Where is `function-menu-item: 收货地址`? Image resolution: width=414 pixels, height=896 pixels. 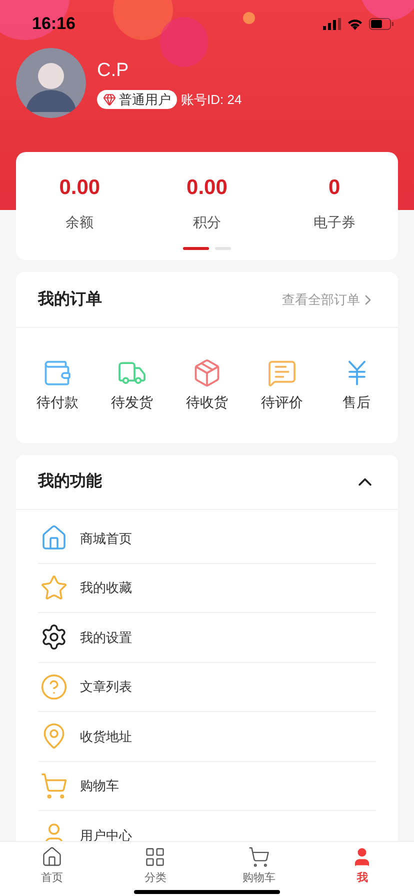
function-menu-item: 收货地址 is located at coordinates (207, 737).